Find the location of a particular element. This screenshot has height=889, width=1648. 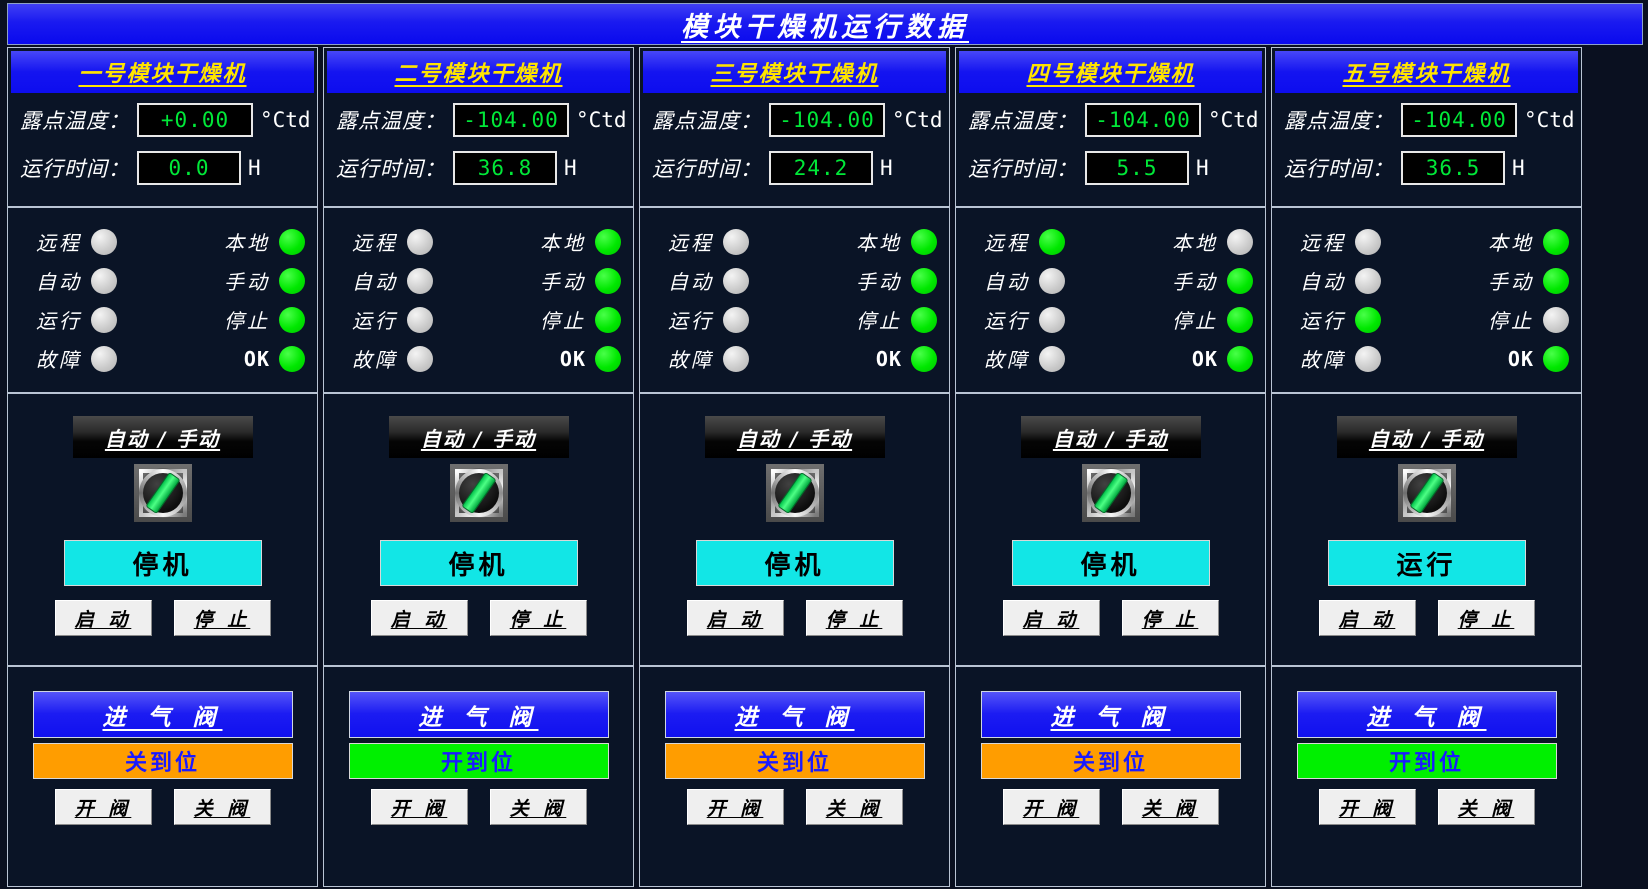

run-status-text: 停机 is located at coordinates (478, 565).